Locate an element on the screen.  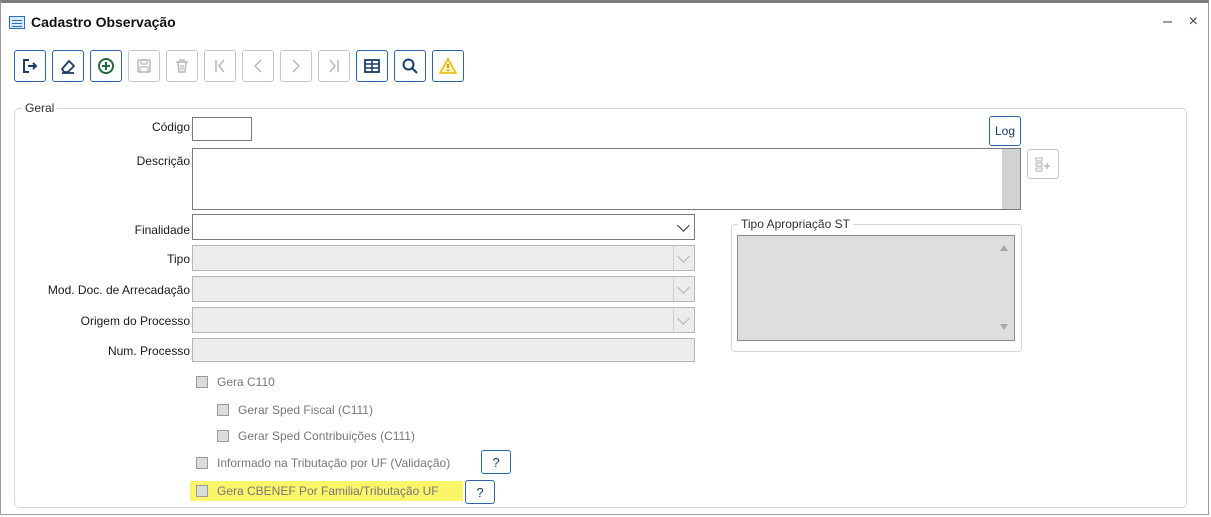
save-icon is located at coordinates (144, 66).